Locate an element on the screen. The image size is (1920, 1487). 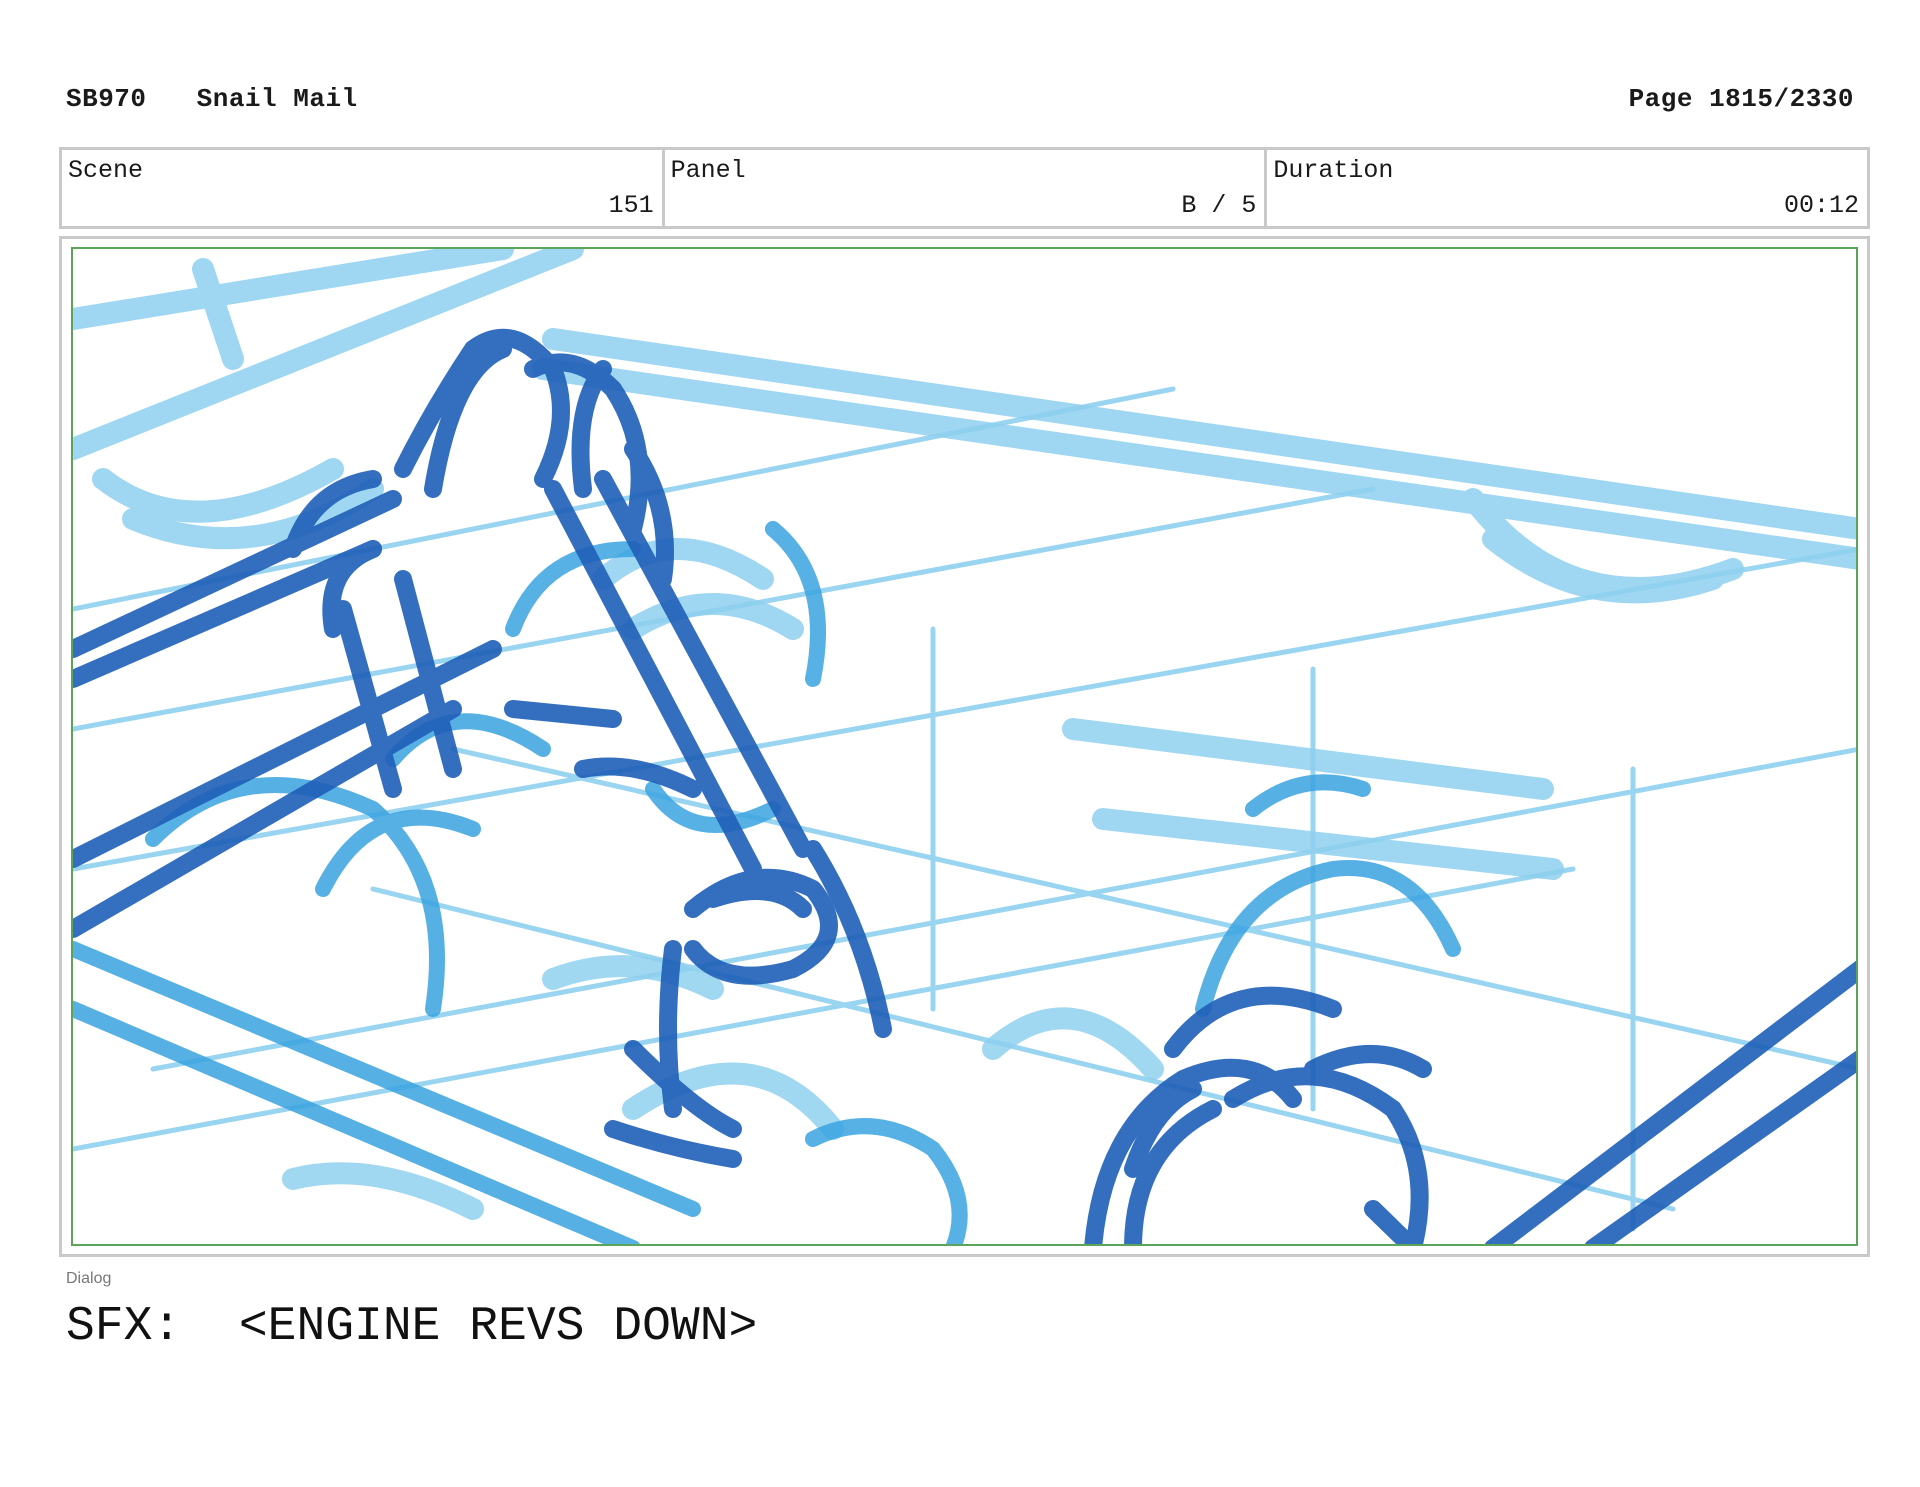
document-header-left: SB970 Snail Mail is located at coordinates (212, 99).